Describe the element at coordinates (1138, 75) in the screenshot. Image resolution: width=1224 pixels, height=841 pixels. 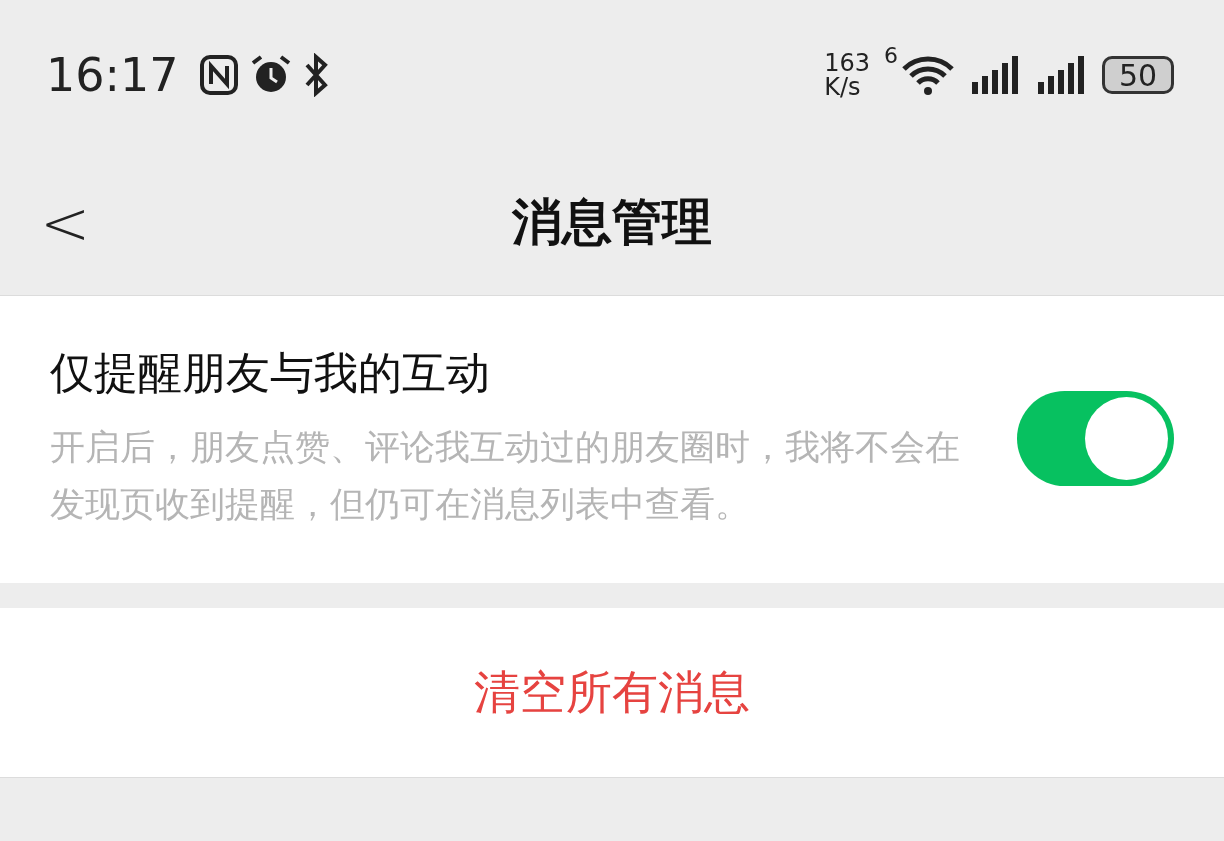
I see `battery-level: 50` at that location.